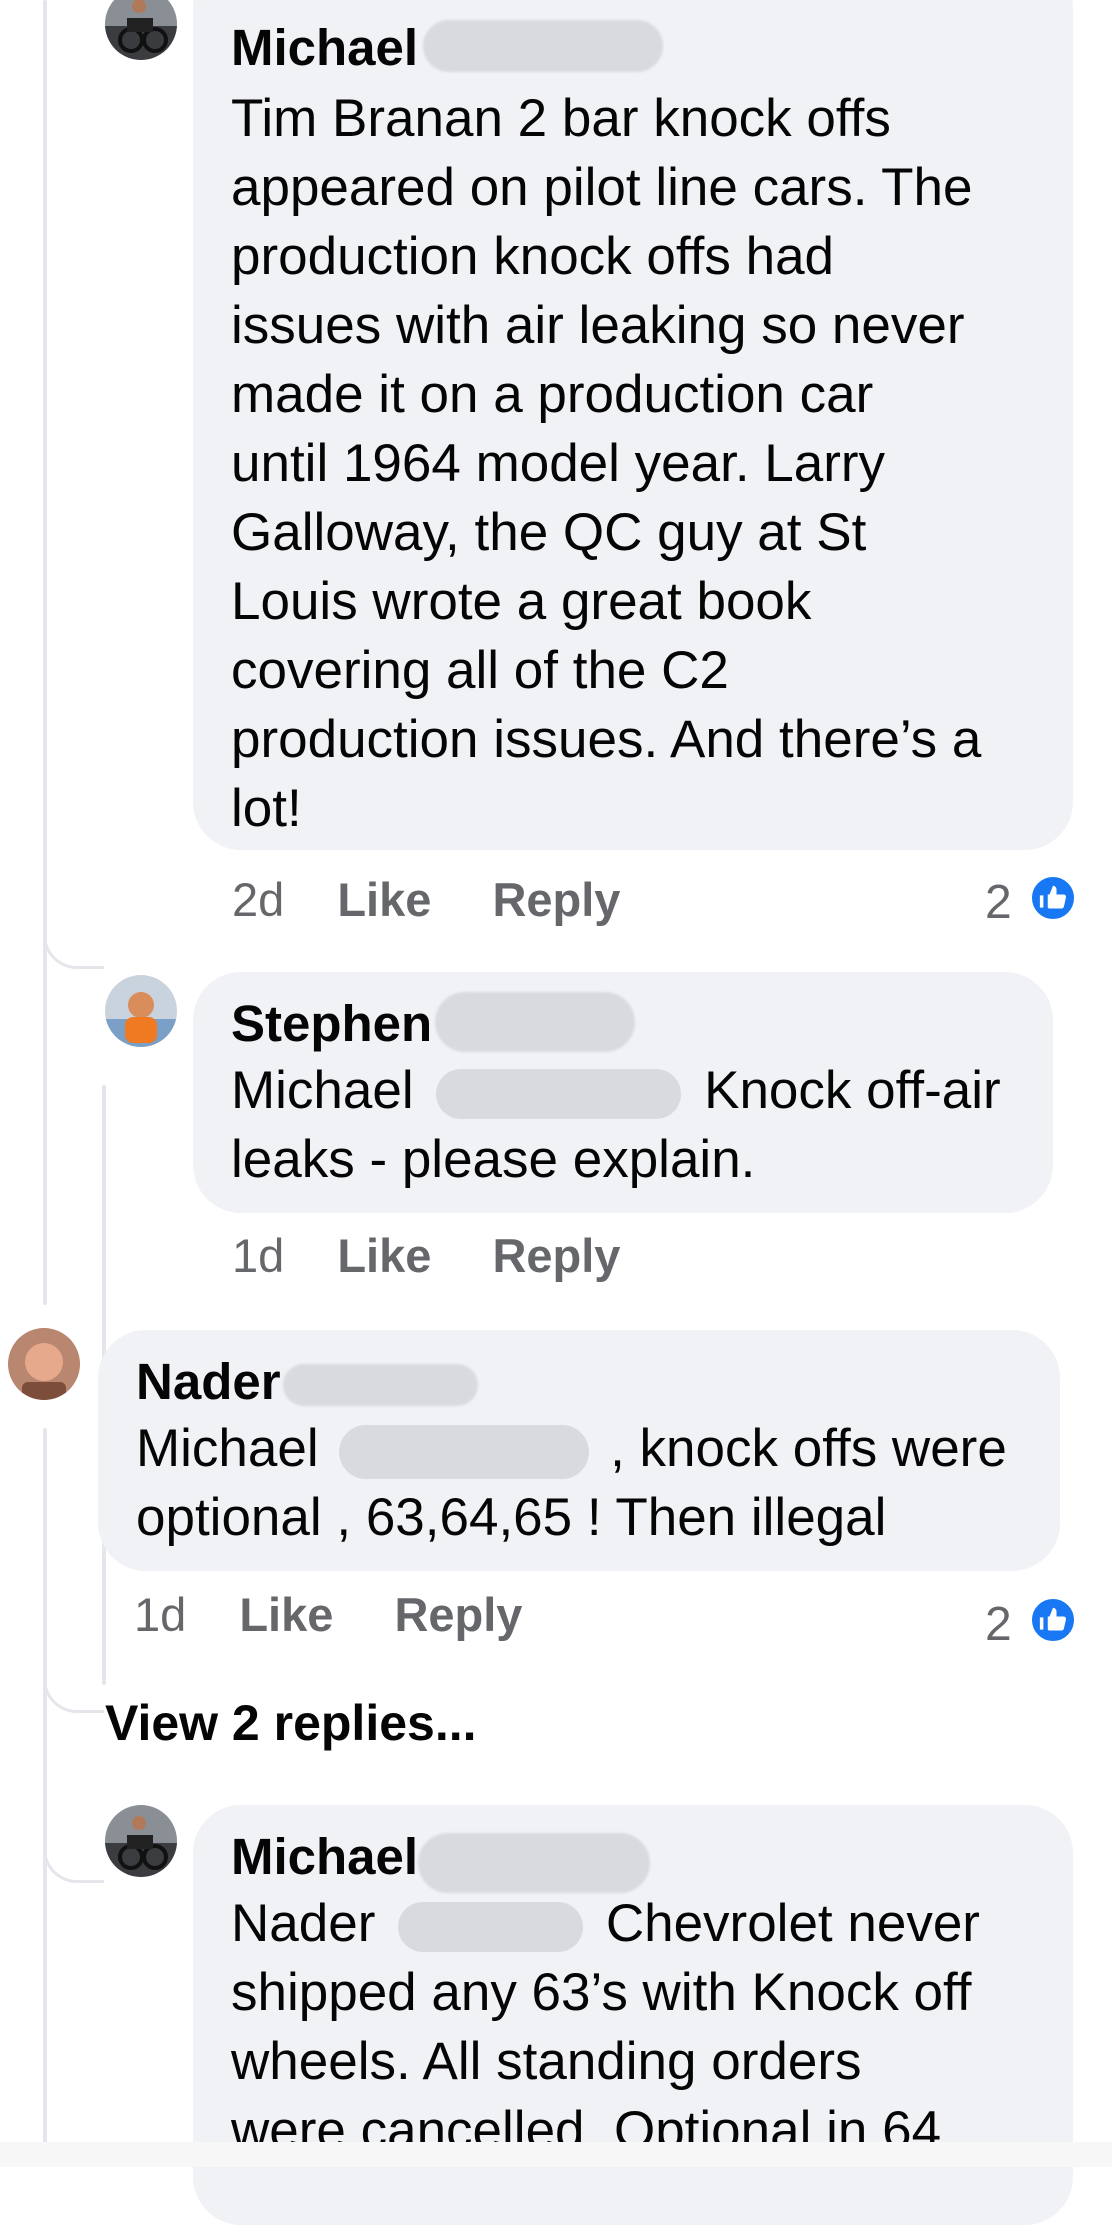 The image size is (1112, 2225). Describe the element at coordinates (331, 1024) in the screenshot. I see `comment-author: Stephen` at that location.